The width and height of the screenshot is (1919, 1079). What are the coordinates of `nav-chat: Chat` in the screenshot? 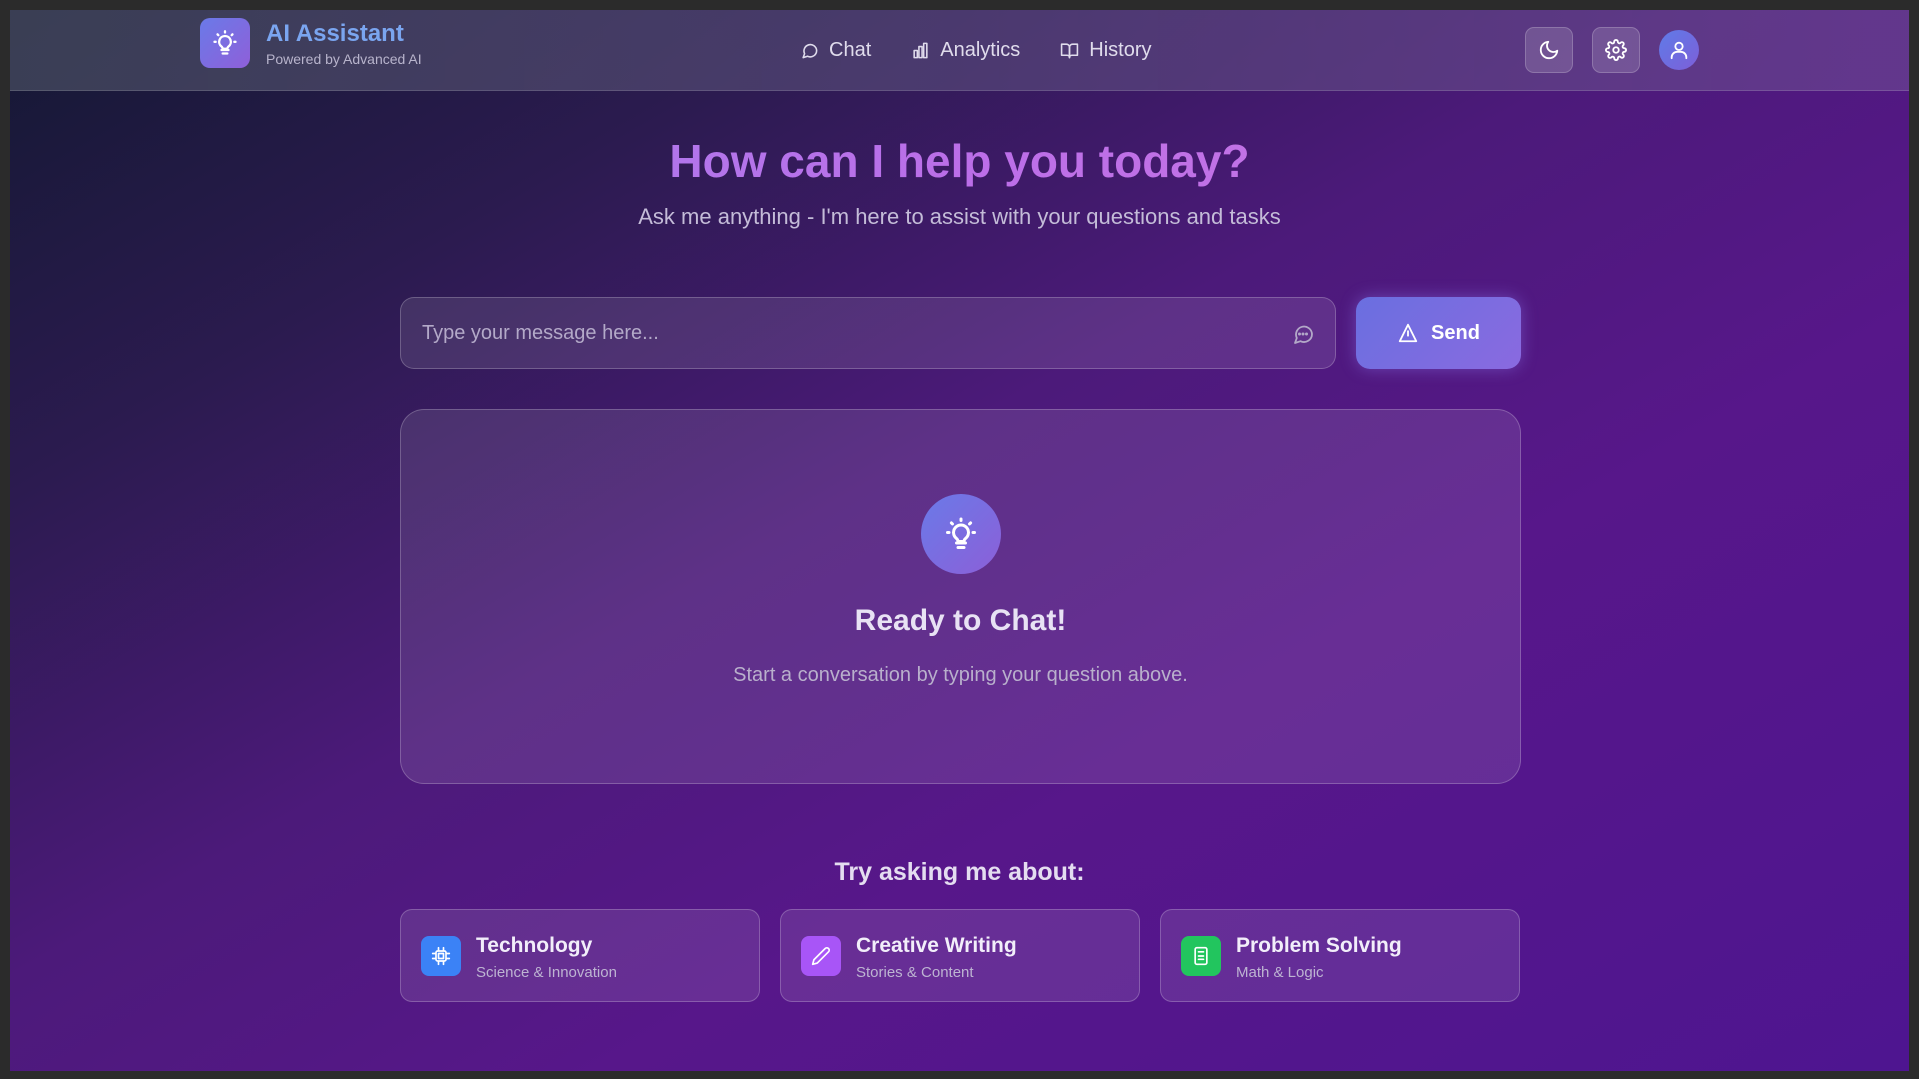 It's located at (835, 50).